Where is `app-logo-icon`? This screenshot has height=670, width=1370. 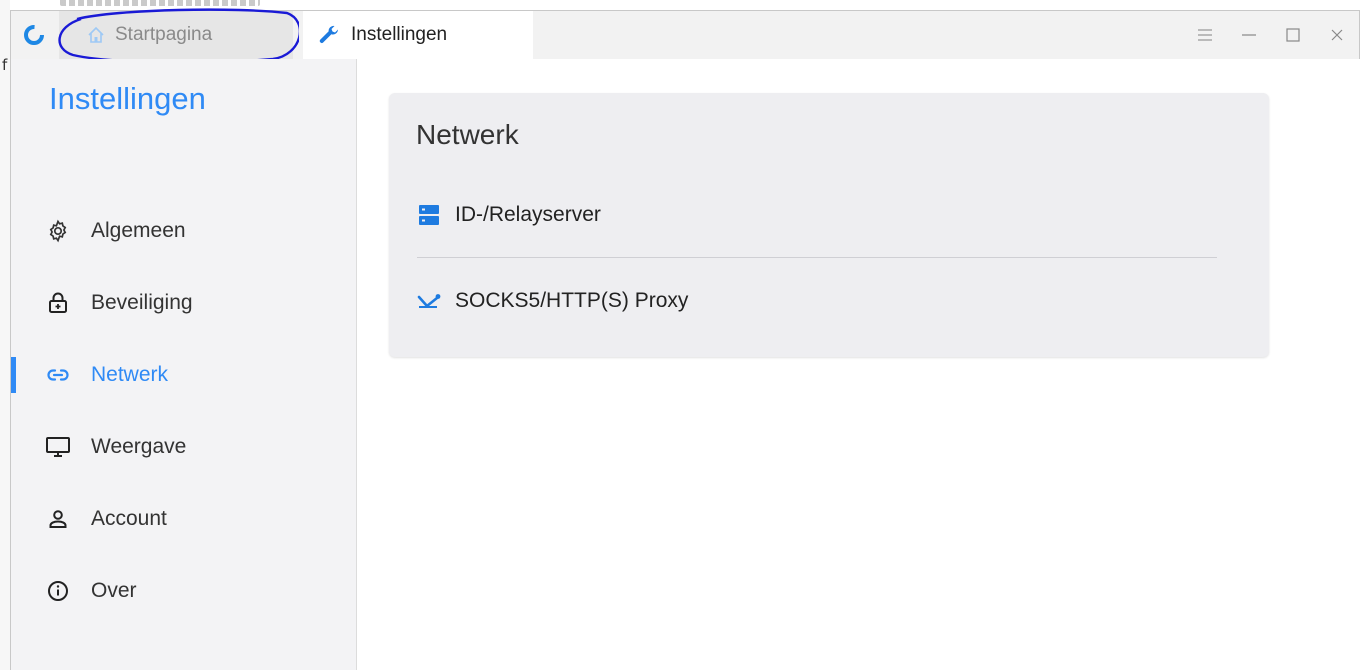
app-logo-icon is located at coordinates (34, 35).